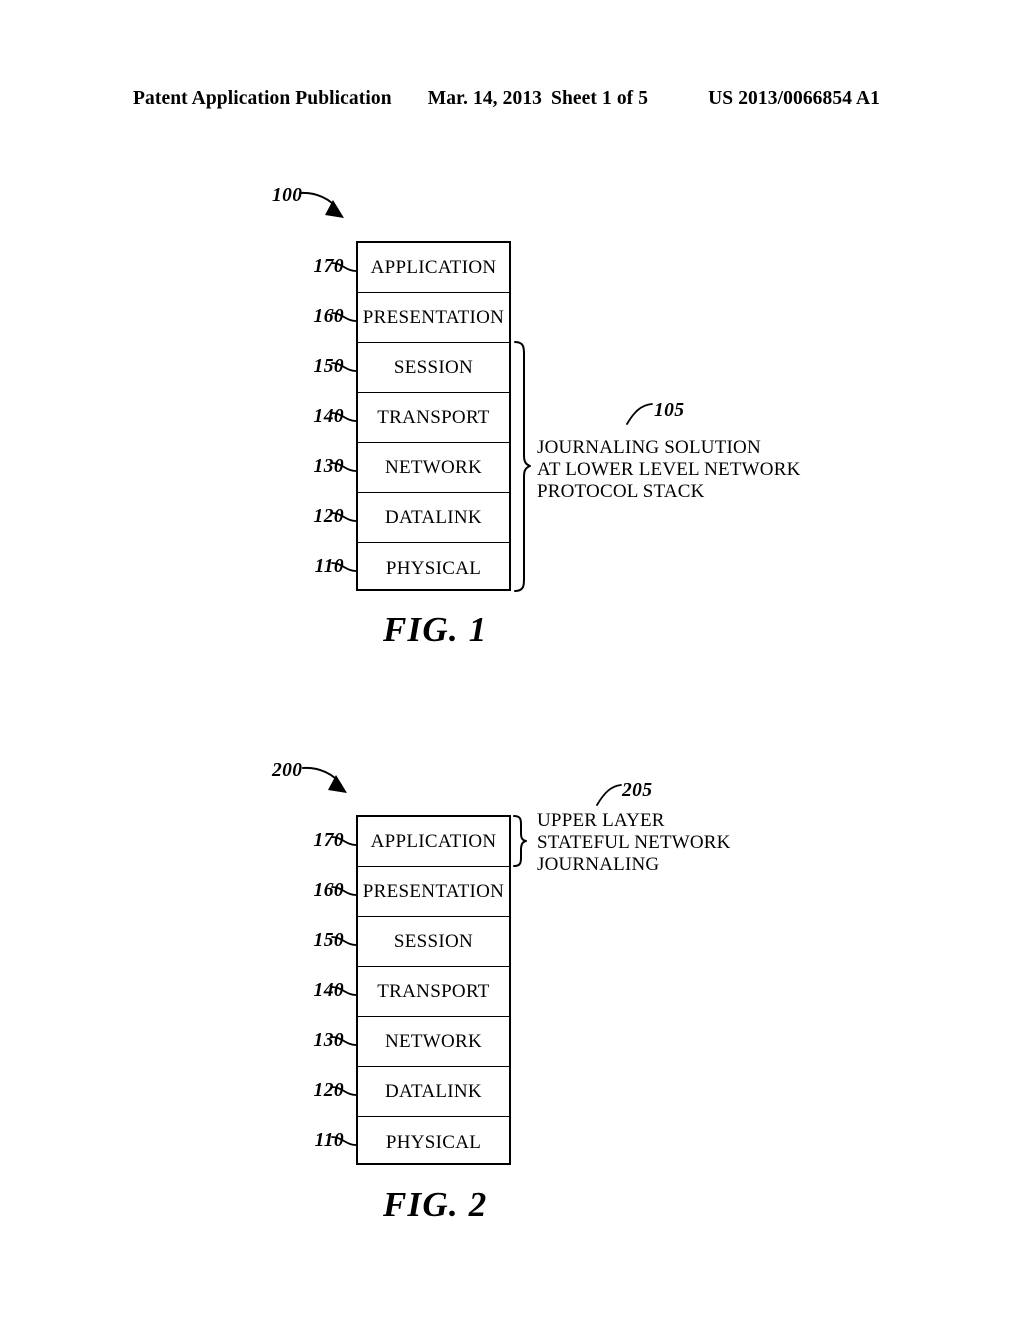 Image resolution: width=1024 pixels, height=1320 pixels. I want to click on fig1-layer-label-physical: PHYSICAL, so click(433, 568).